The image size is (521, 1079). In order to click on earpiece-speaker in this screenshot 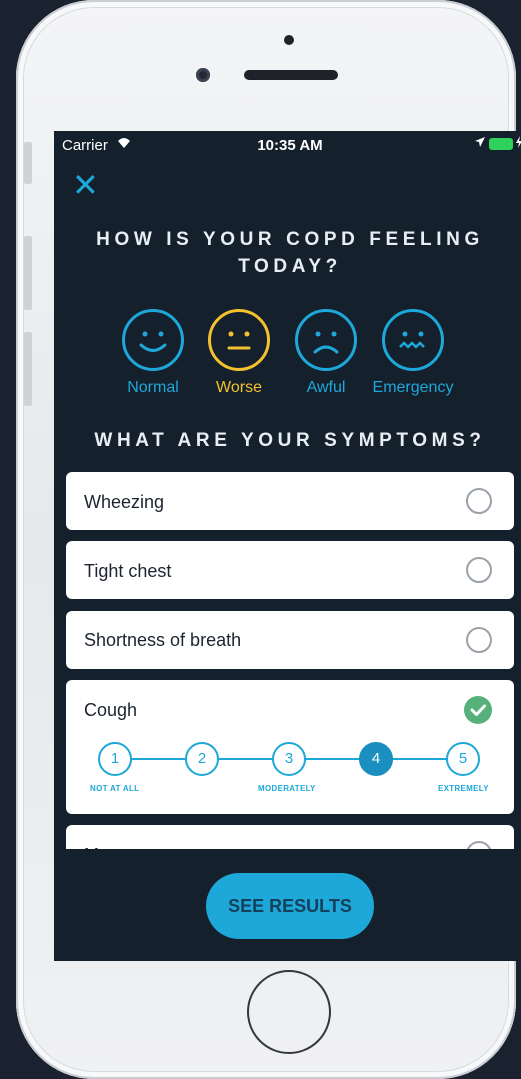, I will do `click(291, 75)`.